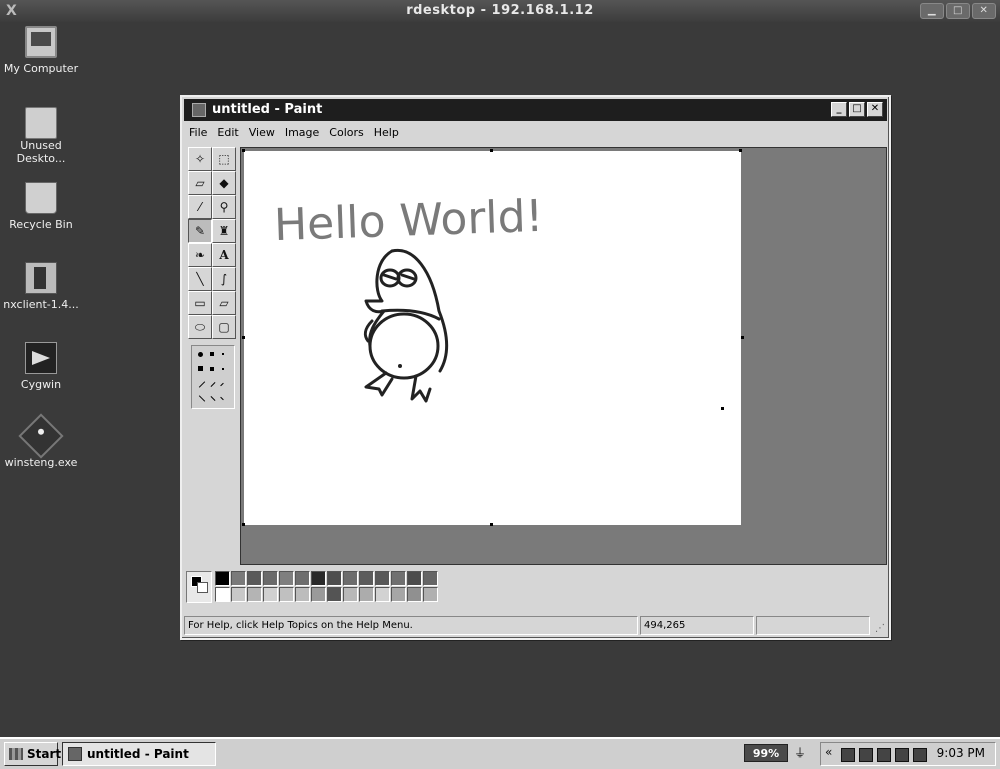 Image resolution: width=1000 pixels, height=769 pixels. I want to click on rectangle-icon: ▭, so click(200, 303).